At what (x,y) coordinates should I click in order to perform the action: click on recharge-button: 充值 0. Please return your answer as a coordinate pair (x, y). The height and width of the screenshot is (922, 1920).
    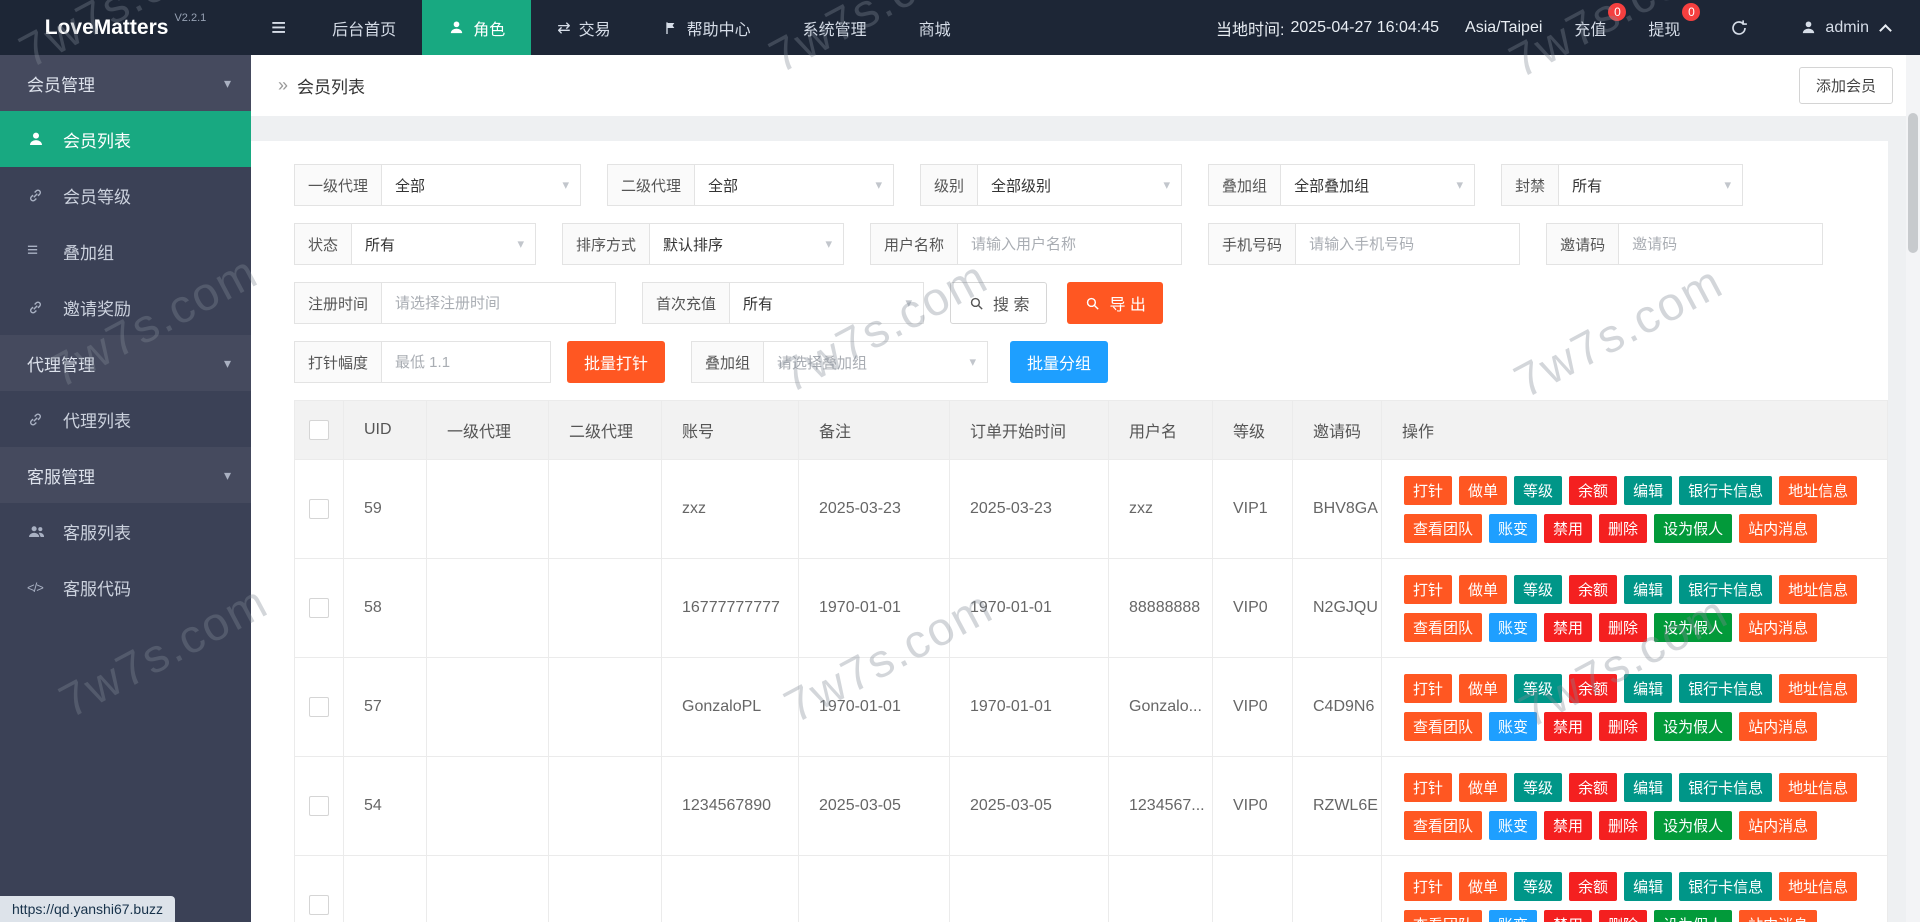
    Looking at the image, I should click on (1593, 27).